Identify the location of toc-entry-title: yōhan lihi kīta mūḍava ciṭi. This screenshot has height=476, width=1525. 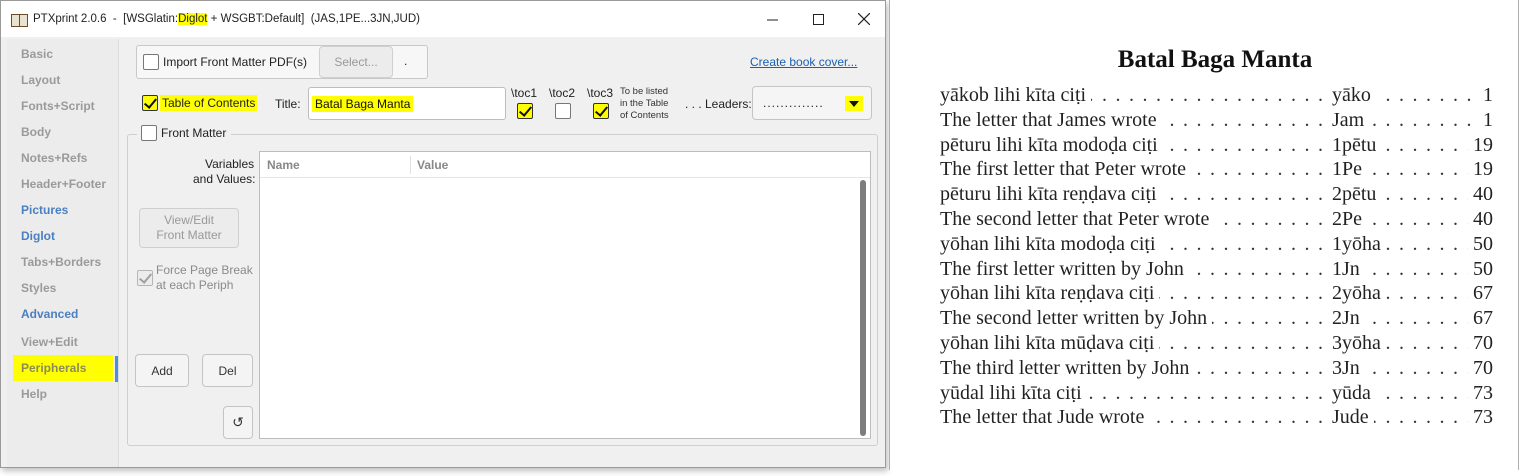
(1050, 343).